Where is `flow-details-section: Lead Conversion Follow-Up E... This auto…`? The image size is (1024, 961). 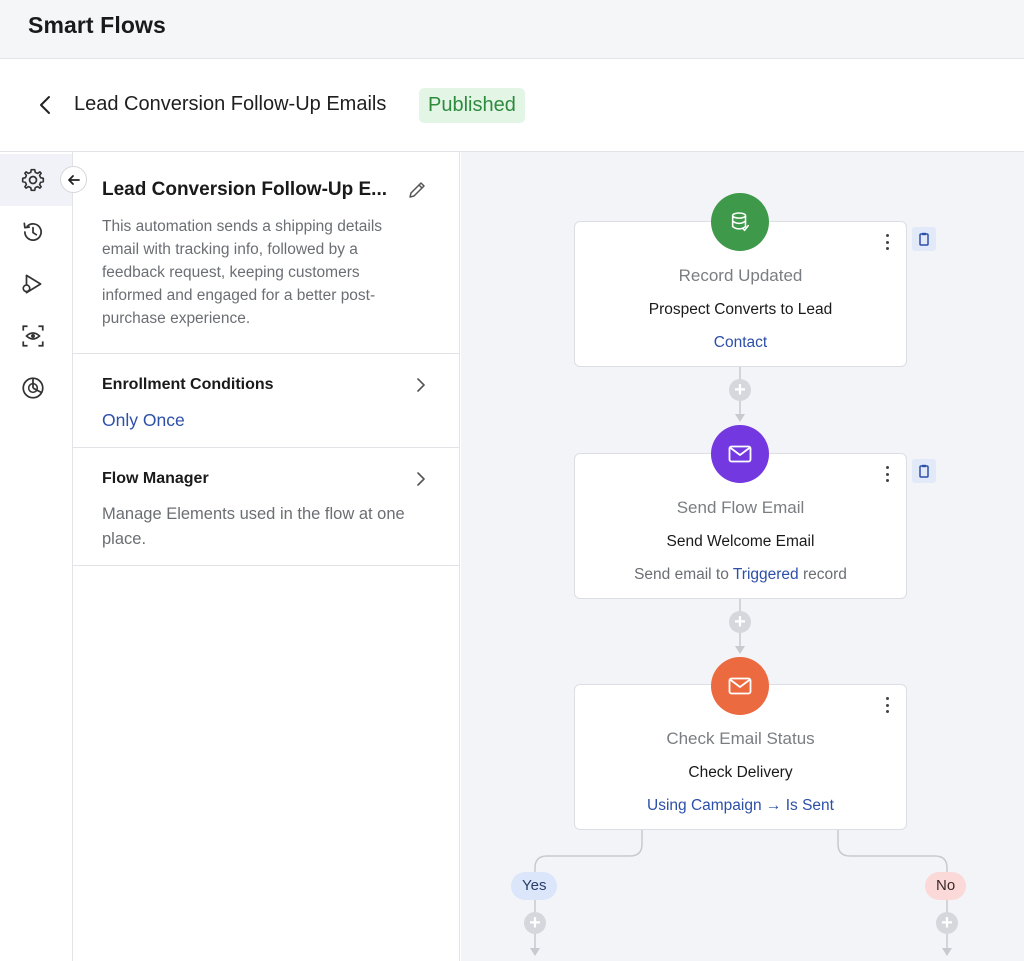 flow-details-section: Lead Conversion Follow-Up E... This auto… is located at coordinates (266, 253).